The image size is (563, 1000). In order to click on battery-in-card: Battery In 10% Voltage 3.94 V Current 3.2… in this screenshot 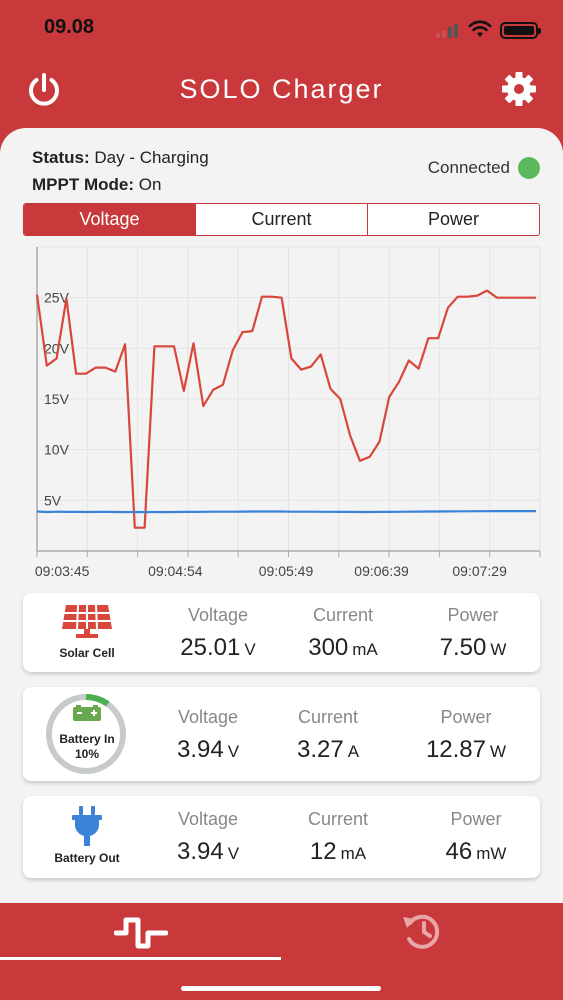, I will do `click(281, 734)`.